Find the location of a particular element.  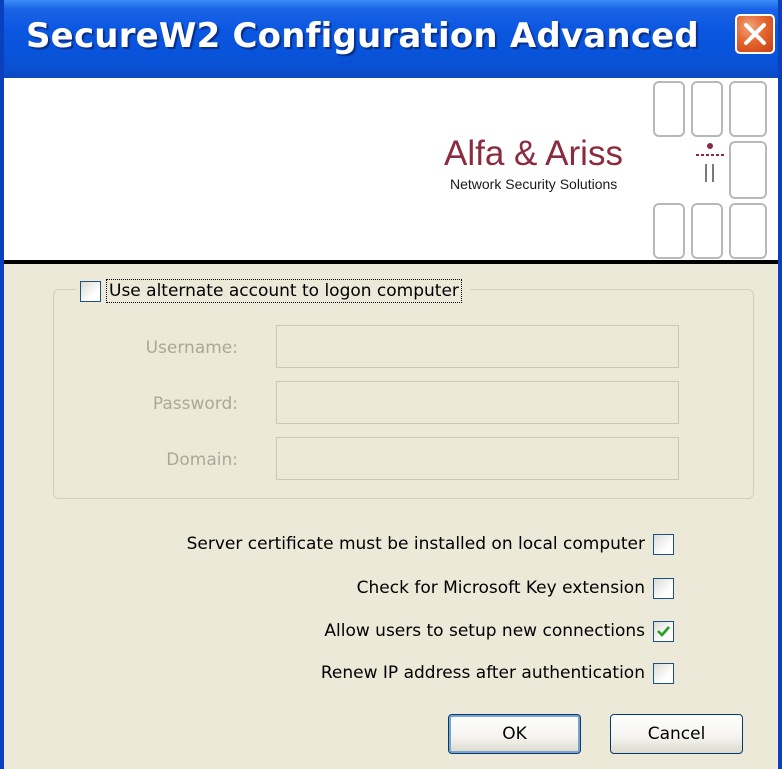

server-certificate-checkbox is located at coordinates (663, 544).